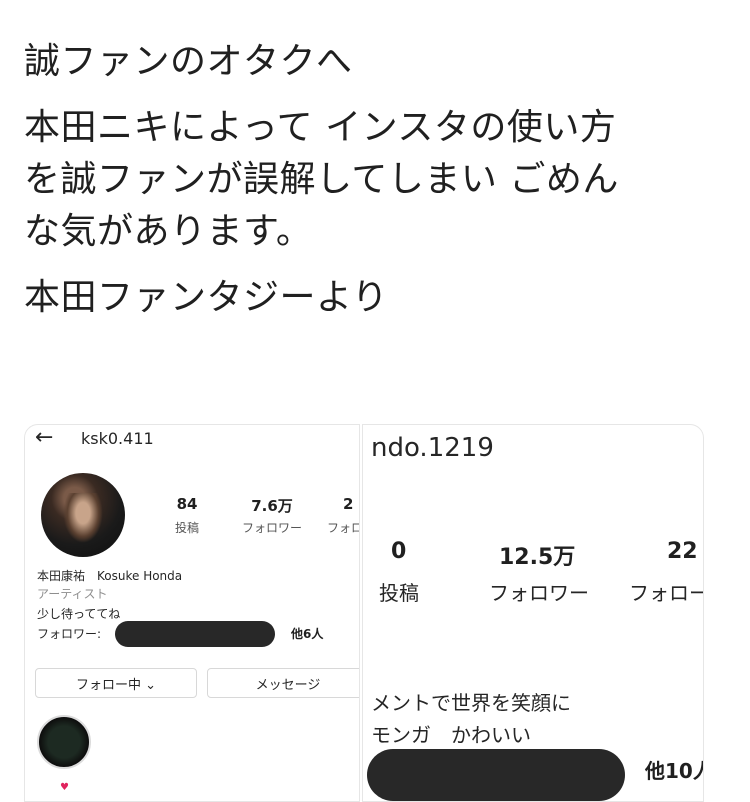 The image size is (750, 802). I want to click on profile-username: ndo.1219, so click(432, 448).